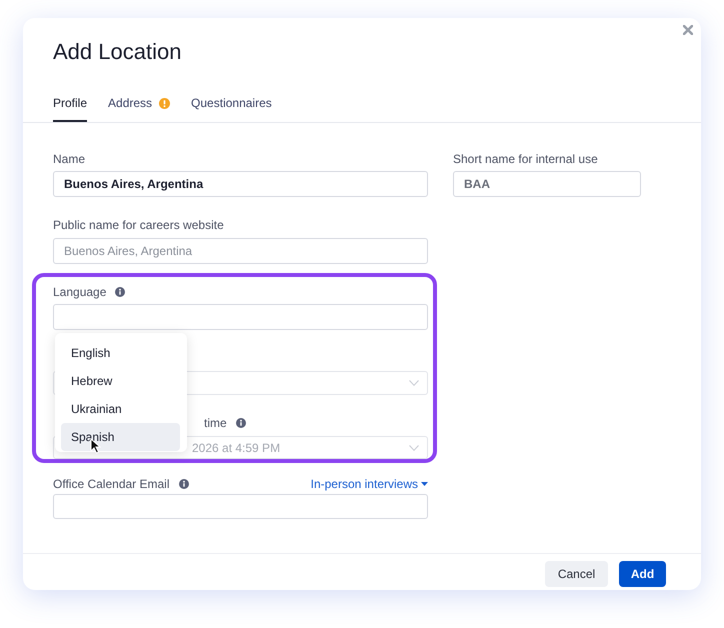 This screenshot has height=628, width=724. What do you see at coordinates (138, 225) in the screenshot?
I see `field-label: Public name for careers website` at bounding box center [138, 225].